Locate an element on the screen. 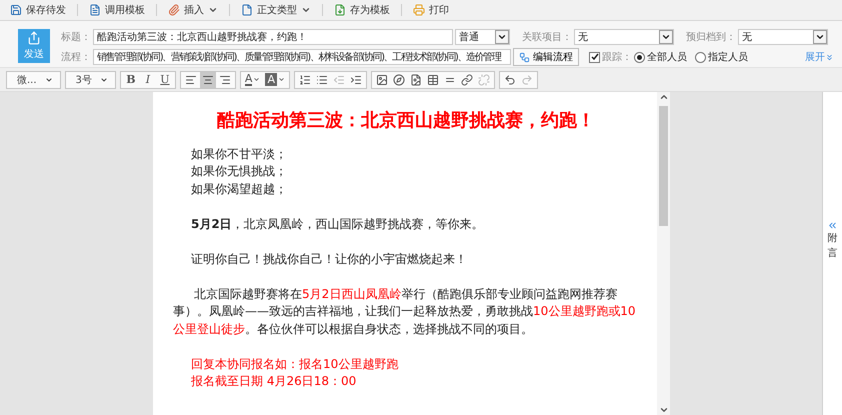 This screenshot has height=415, width=842. flow-icon is located at coordinates (524, 57).